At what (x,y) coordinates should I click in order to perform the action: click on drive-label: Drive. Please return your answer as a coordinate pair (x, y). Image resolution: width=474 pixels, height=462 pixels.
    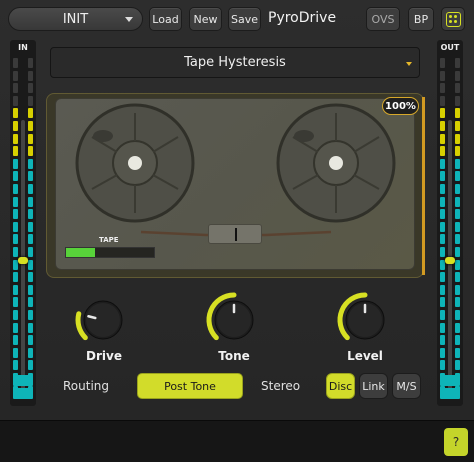
    Looking at the image, I should click on (104, 356).